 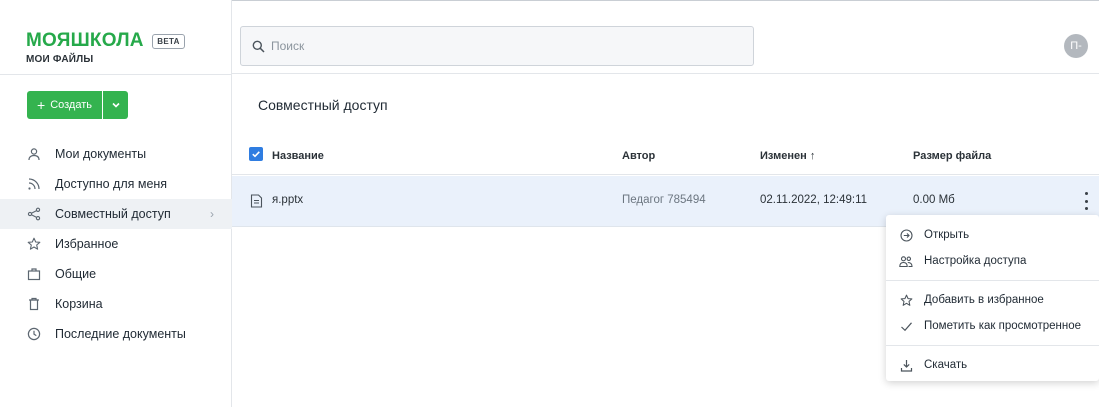 I want to click on trash-icon, so click(x=34, y=304).